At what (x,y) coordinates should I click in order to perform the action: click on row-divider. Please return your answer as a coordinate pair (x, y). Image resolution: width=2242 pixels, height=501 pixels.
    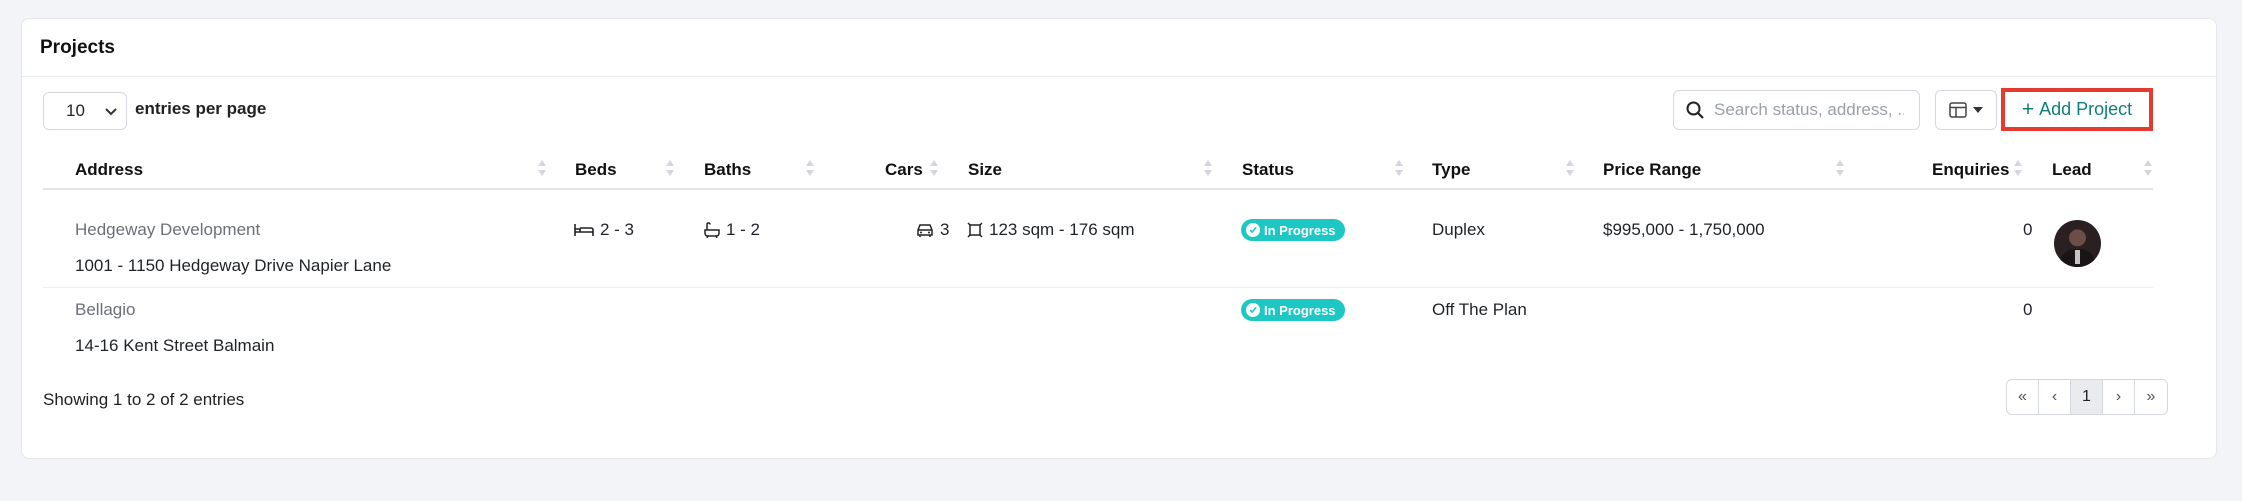
    Looking at the image, I should click on (1098, 287).